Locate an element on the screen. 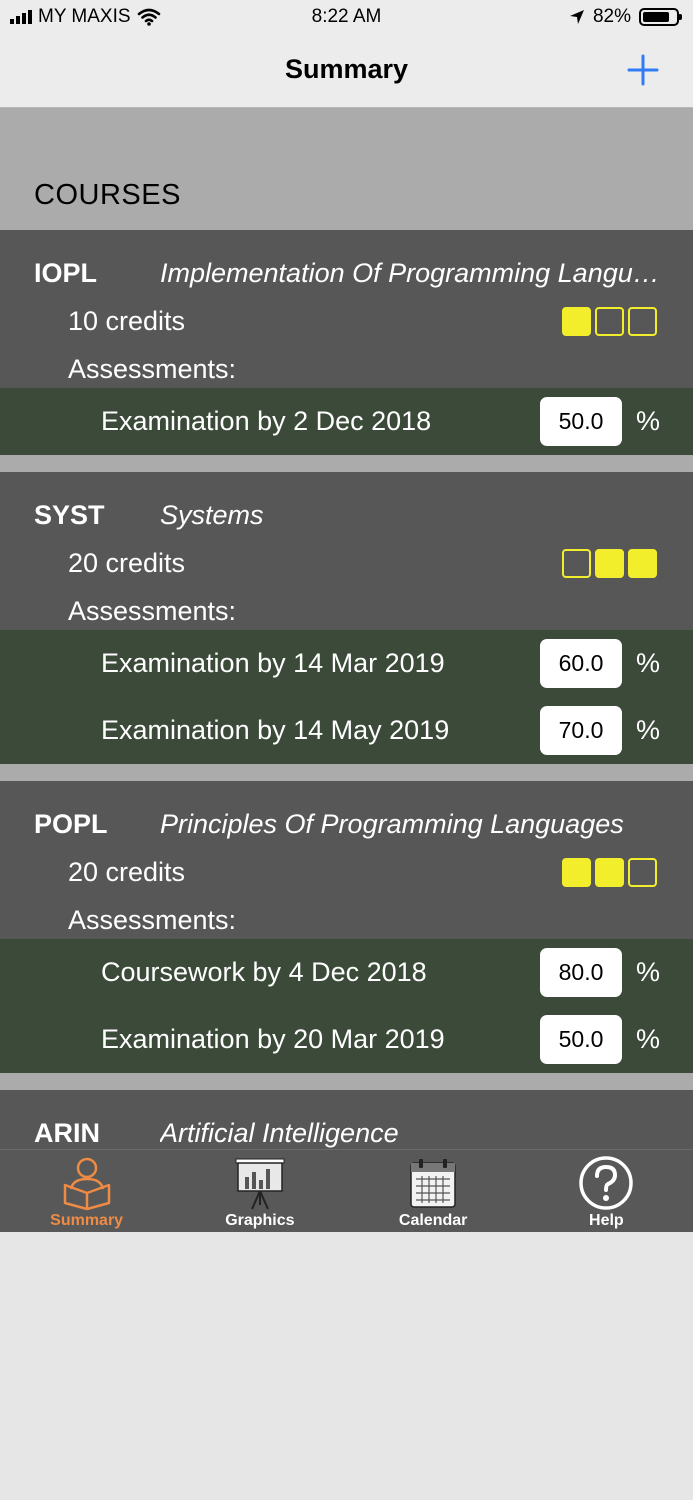 Image resolution: width=693 pixels, height=1500 pixels. status-bar: MY MAXIS 8:22 AM 82% is located at coordinates (346, 18).